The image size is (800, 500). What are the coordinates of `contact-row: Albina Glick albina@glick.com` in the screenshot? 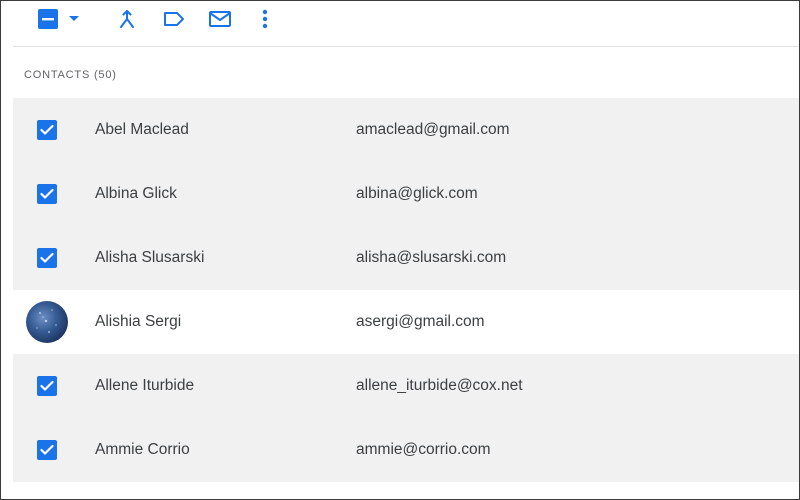 It's located at (406, 194).